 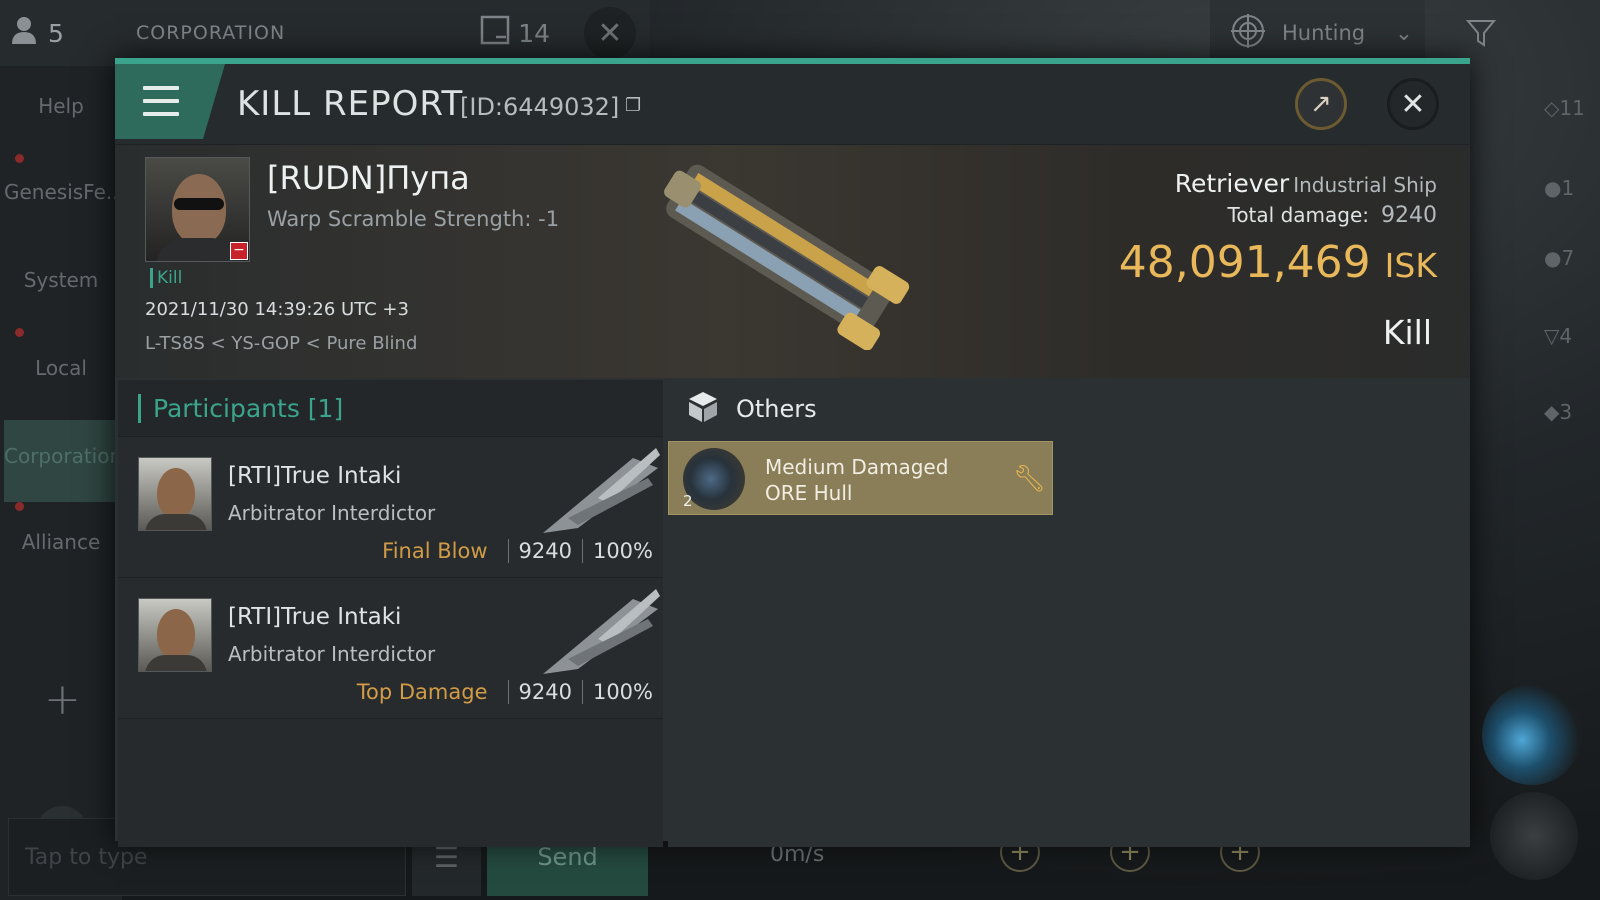 I want to click on victim-ship-image, so click(x=787, y=257).